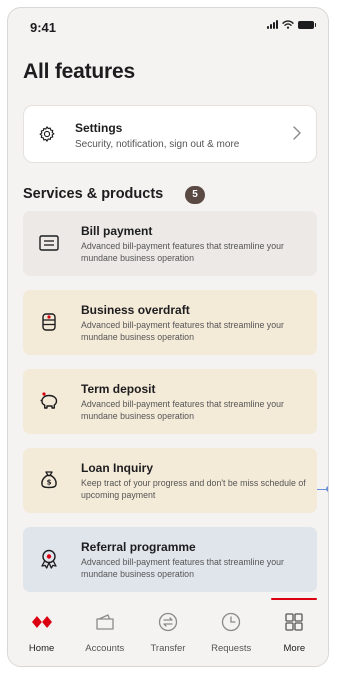  What do you see at coordinates (49, 559) in the screenshot?
I see `award-icon` at bounding box center [49, 559].